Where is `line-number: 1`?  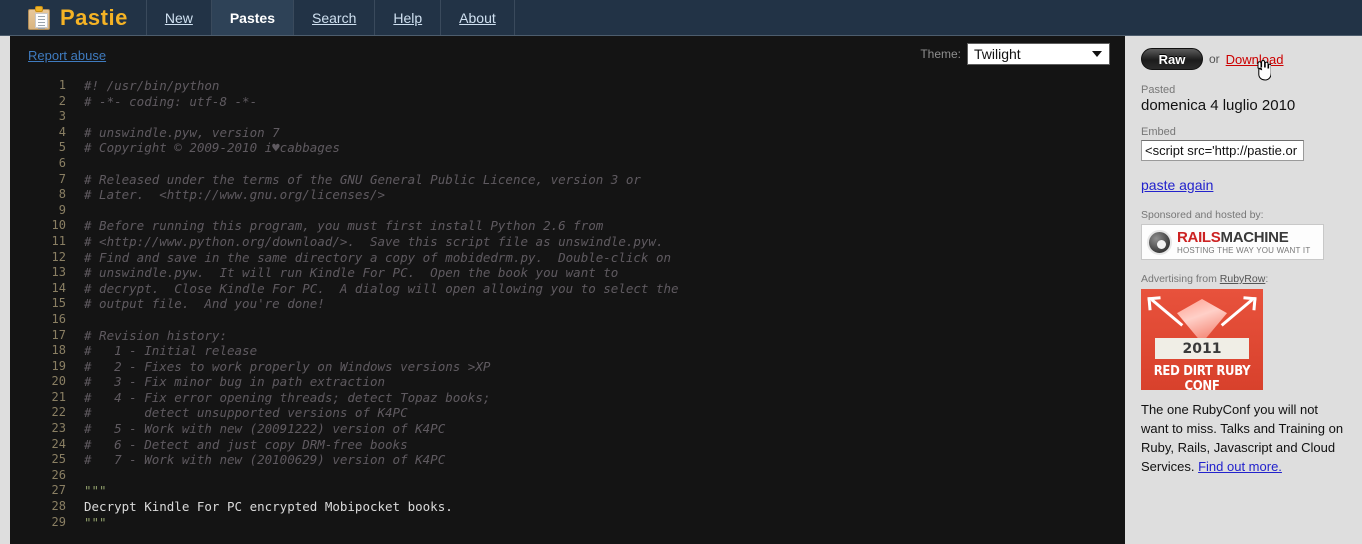
line-number: 1 is located at coordinates (62, 85).